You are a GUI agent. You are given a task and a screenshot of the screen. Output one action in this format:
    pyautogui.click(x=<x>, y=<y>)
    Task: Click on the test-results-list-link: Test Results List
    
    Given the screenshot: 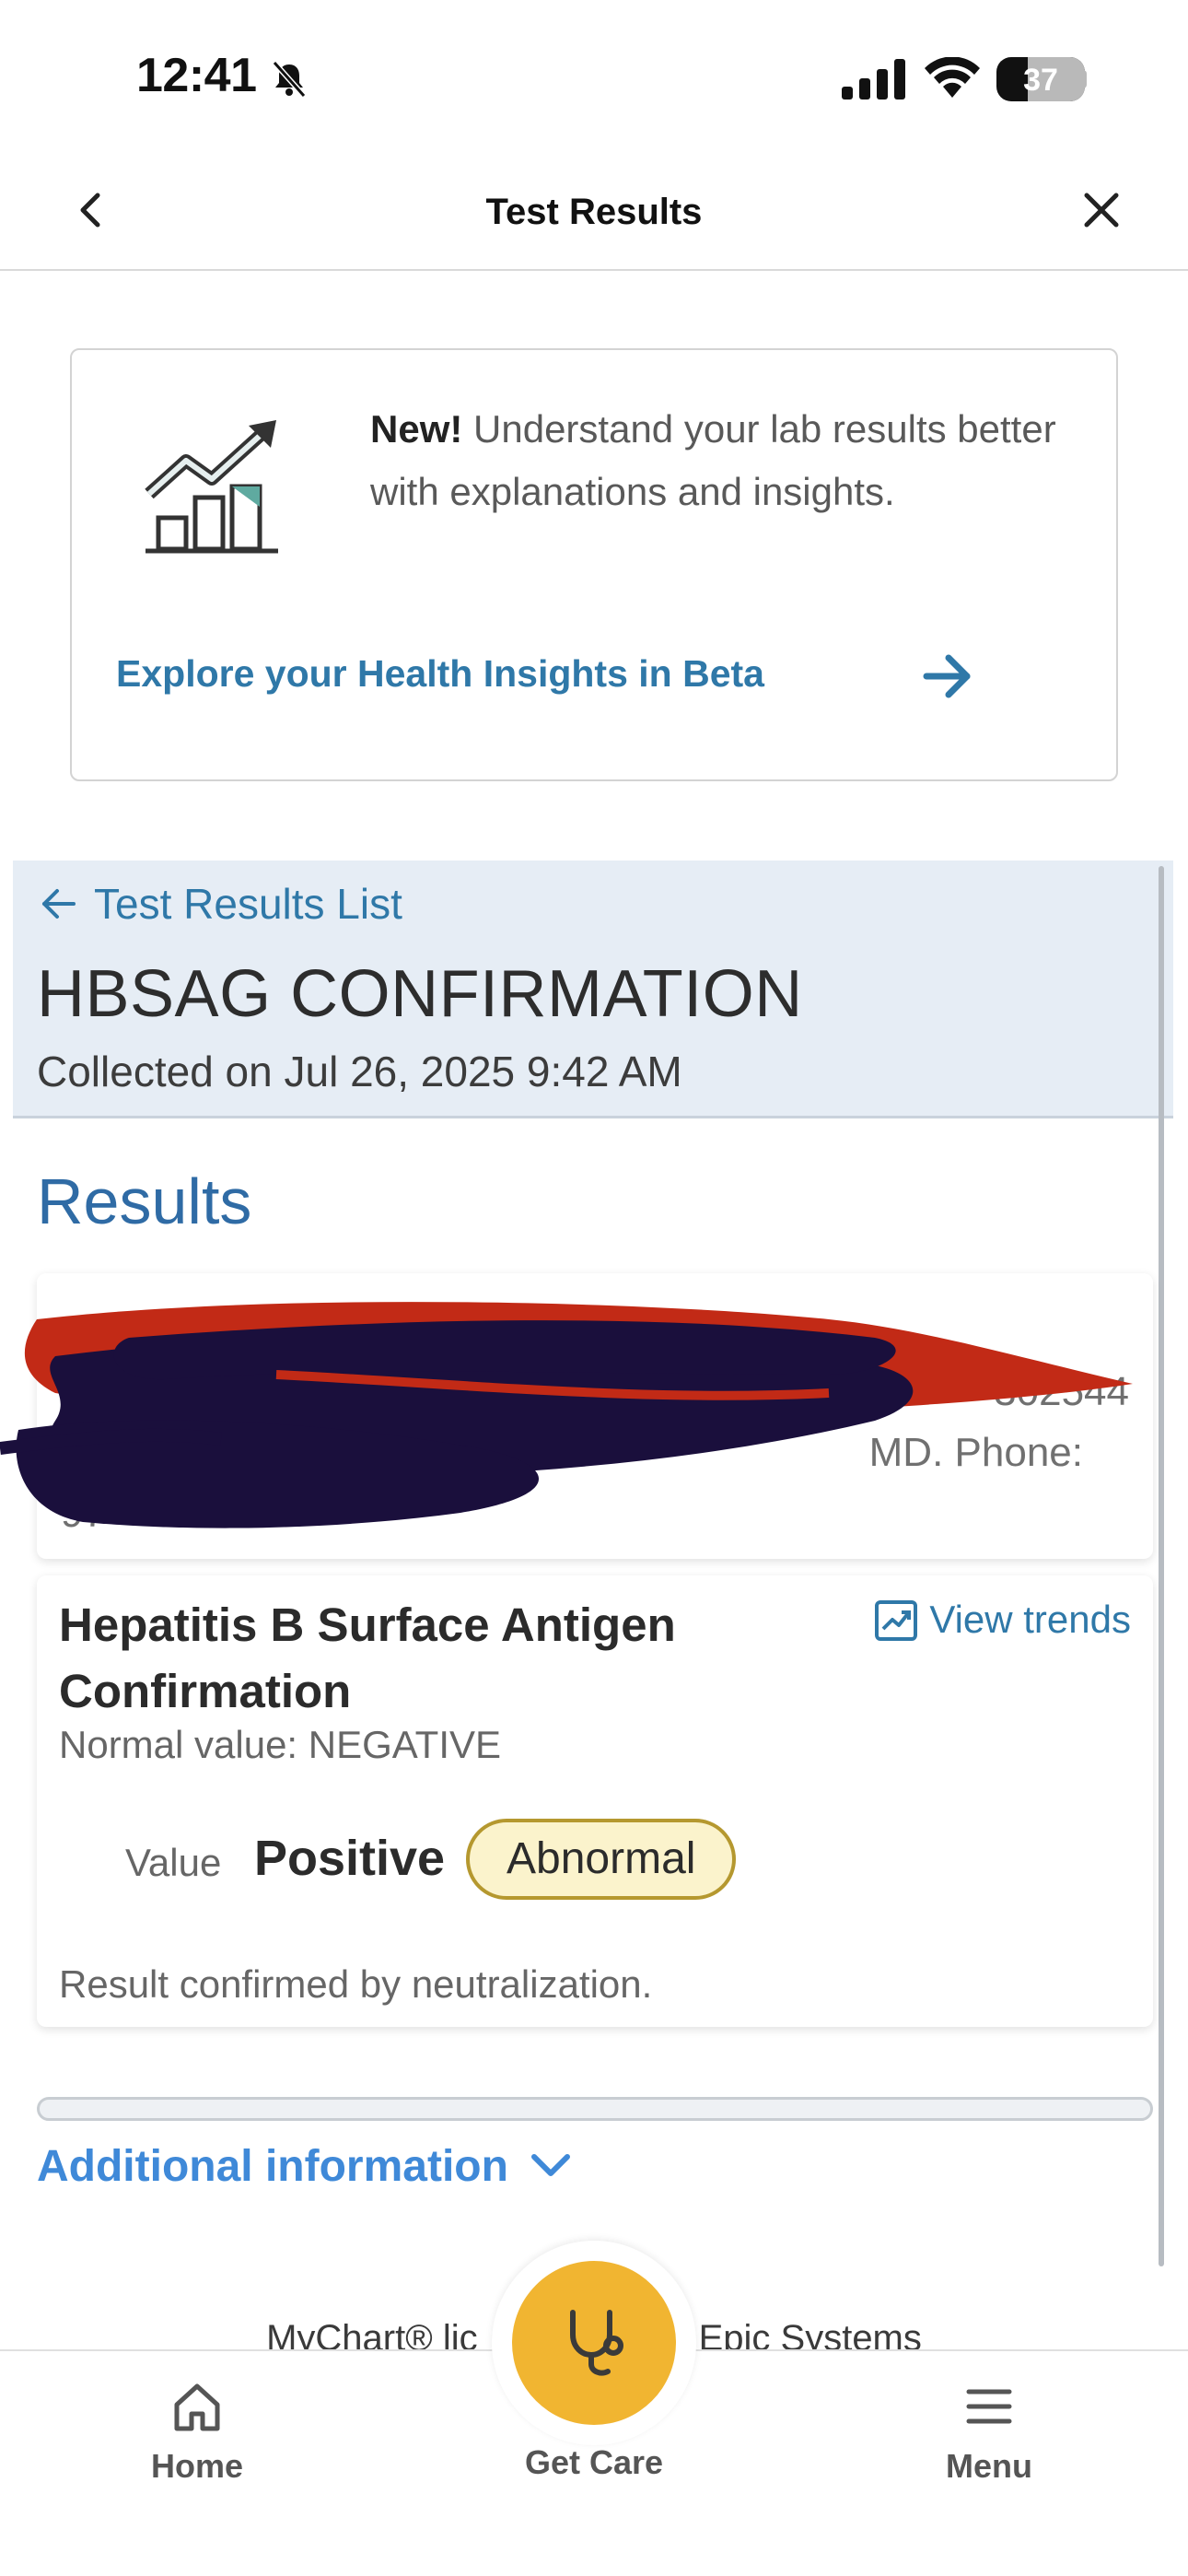 What is the action you would take?
    pyautogui.click(x=220, y=904)
    